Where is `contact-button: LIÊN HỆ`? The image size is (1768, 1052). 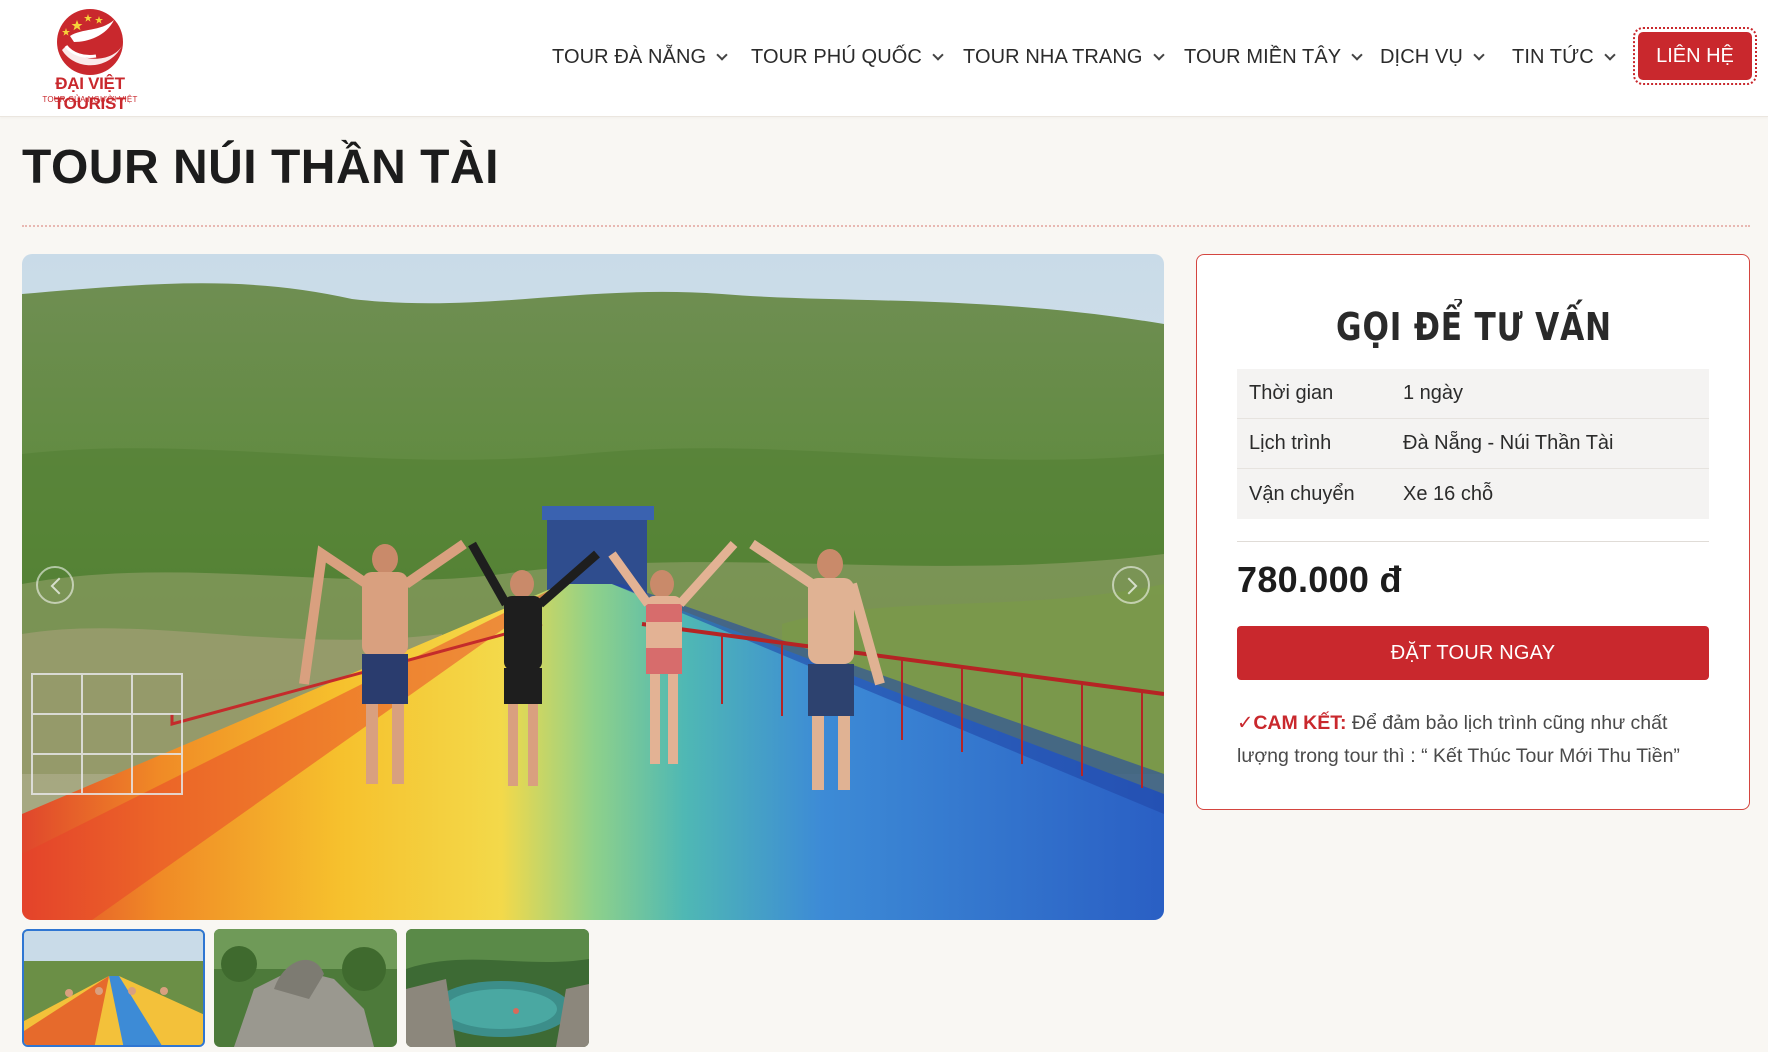
contact-button: LIÊN HỆ is located at coordinates (1695, 56).